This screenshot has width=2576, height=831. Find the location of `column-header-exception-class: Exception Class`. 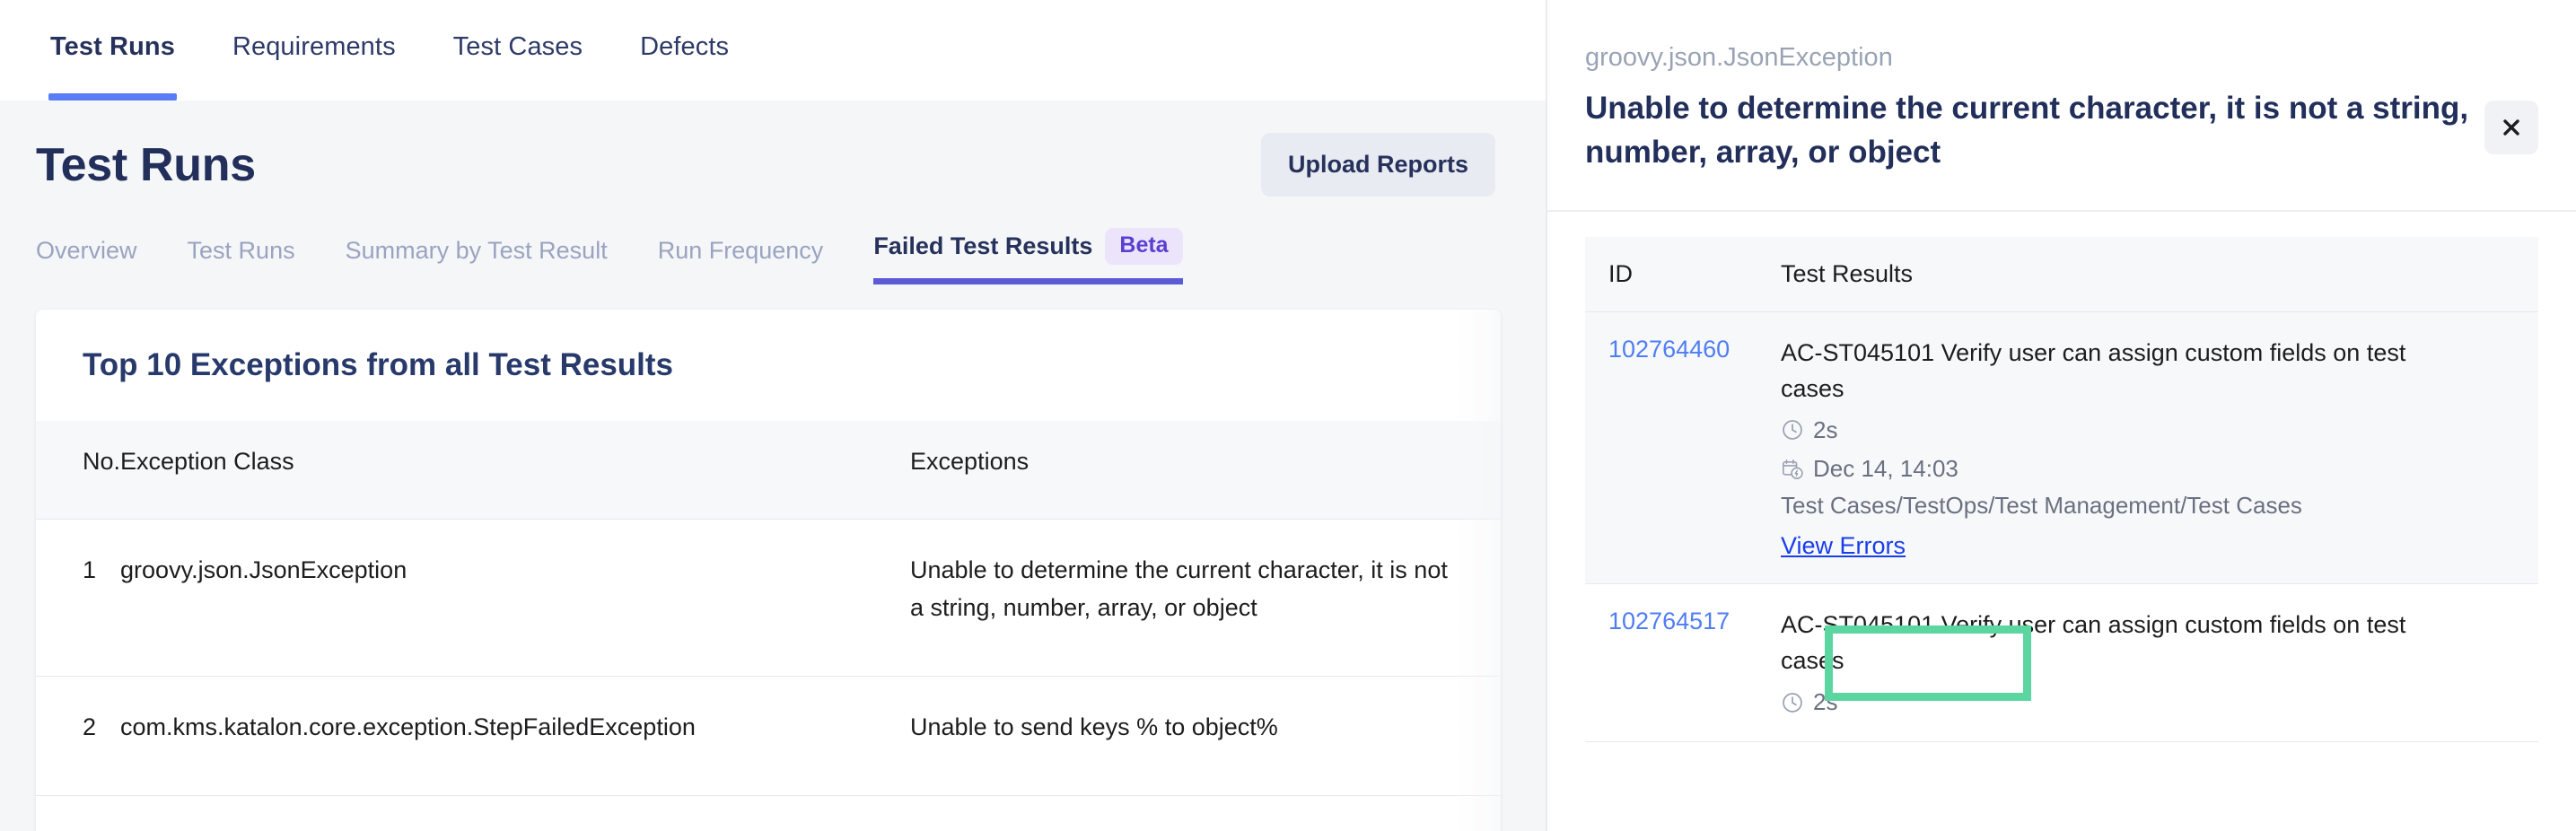

column-header-exception-class: Exception Class is located at coordinates (515, 471).